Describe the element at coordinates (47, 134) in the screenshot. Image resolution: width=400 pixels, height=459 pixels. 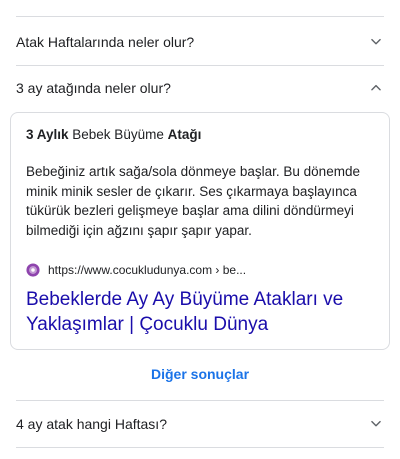
I see `answer-title-bold-1: 3 Aylık` at that location.